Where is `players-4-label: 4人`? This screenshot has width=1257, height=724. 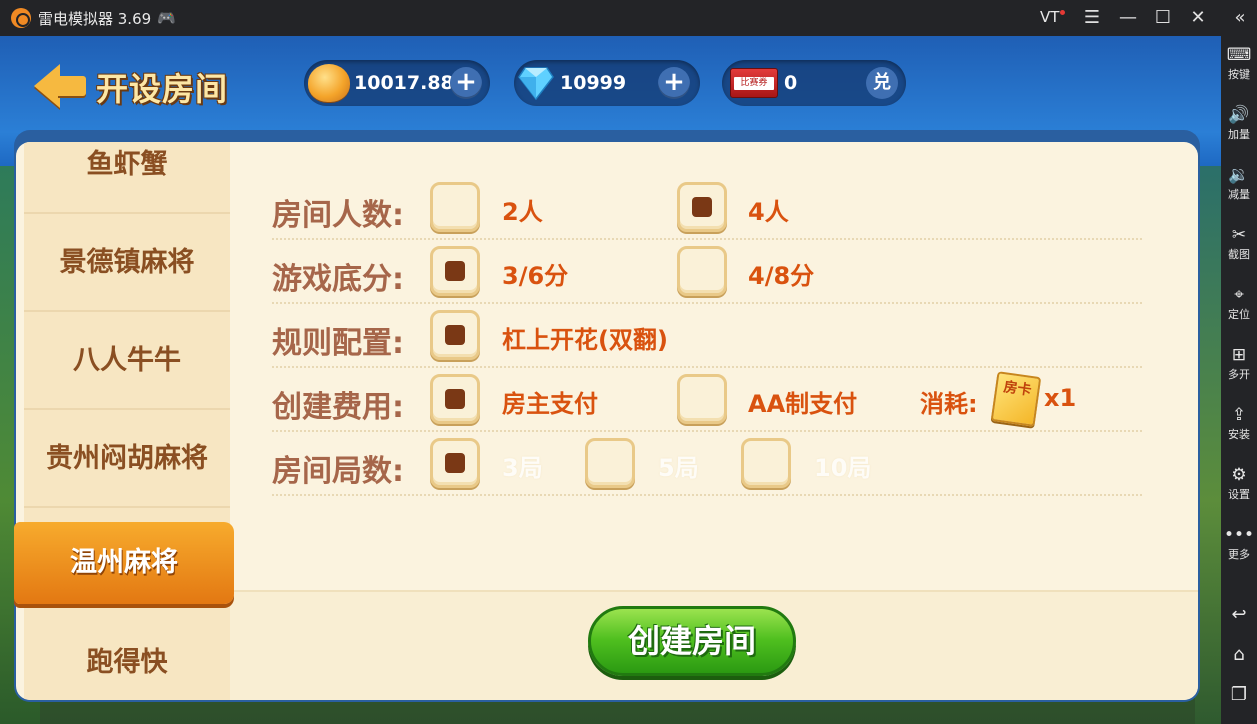
players-4-label: 4人 is located at coordinates (768, 212).